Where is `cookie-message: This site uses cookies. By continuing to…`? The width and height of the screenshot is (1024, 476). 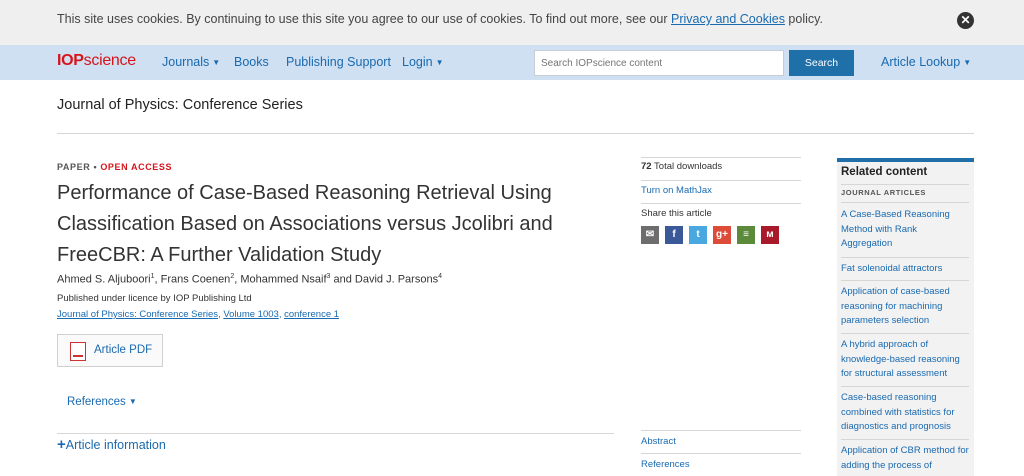
cookie-message: This site uses cookies. By continuing to… is located at coordinates (364, 19).